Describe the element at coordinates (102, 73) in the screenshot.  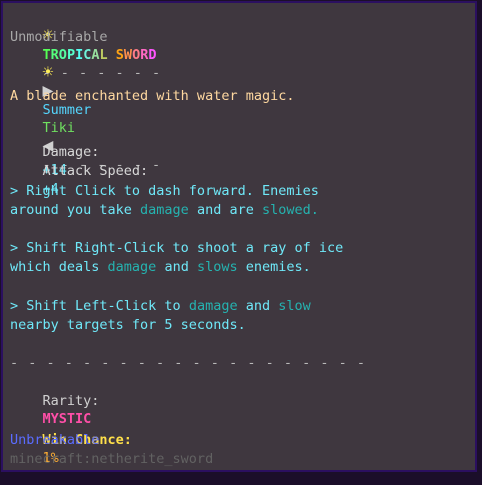
I see `set-header-dashes-left: - - - - - - -` at that location.